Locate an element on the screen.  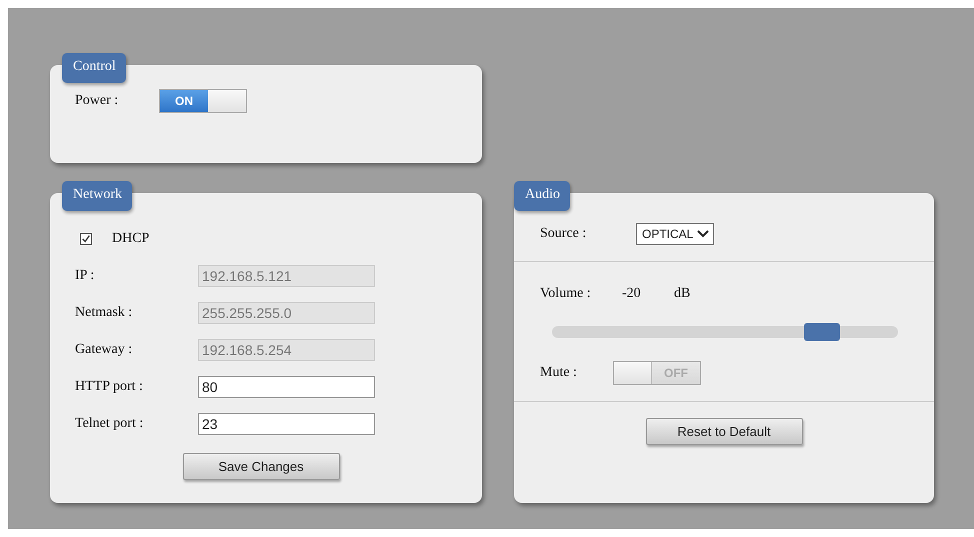
field-label: Gateway : is located at coordinates (104, 350).